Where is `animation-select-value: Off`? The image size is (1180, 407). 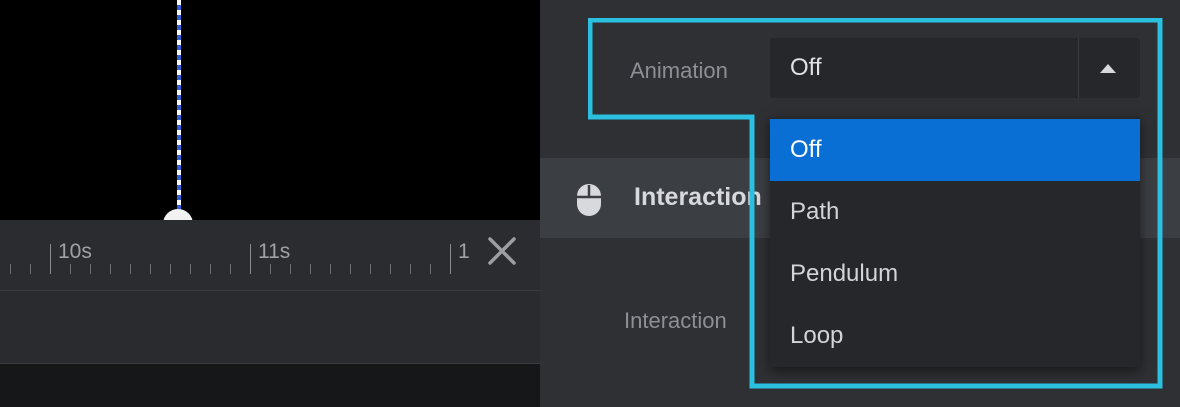
animation-select-value: Off is located at coordinates (806, 67).